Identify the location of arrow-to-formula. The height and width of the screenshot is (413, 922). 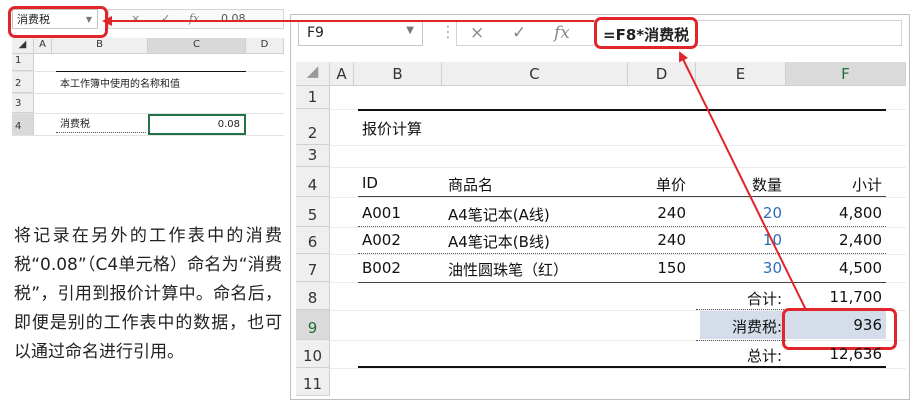
(743, 181).